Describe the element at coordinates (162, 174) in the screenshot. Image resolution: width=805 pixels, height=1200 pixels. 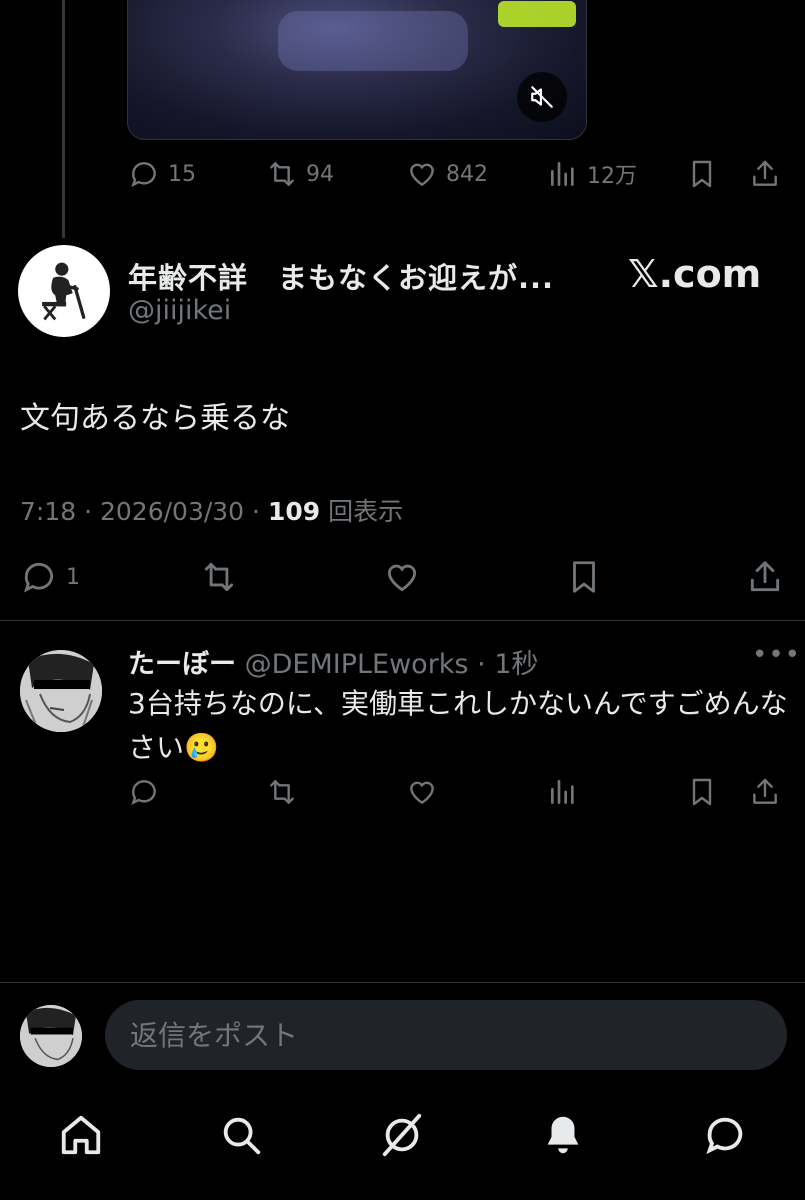
I see `reply-button: 15` at that location.